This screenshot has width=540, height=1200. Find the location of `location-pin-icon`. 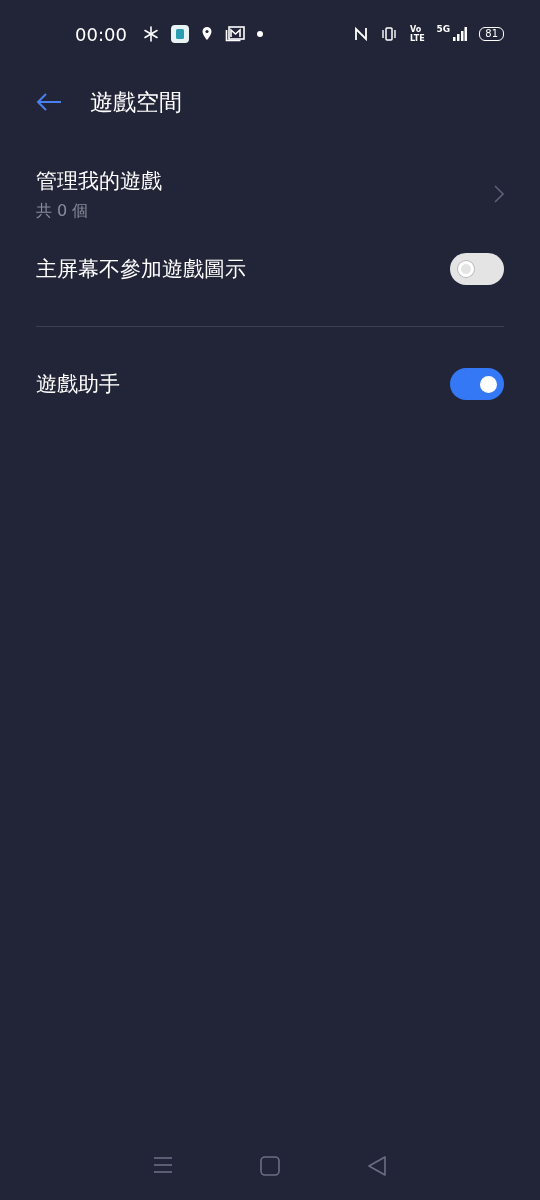

location-pin-icon is located at coordinates (206, 34).